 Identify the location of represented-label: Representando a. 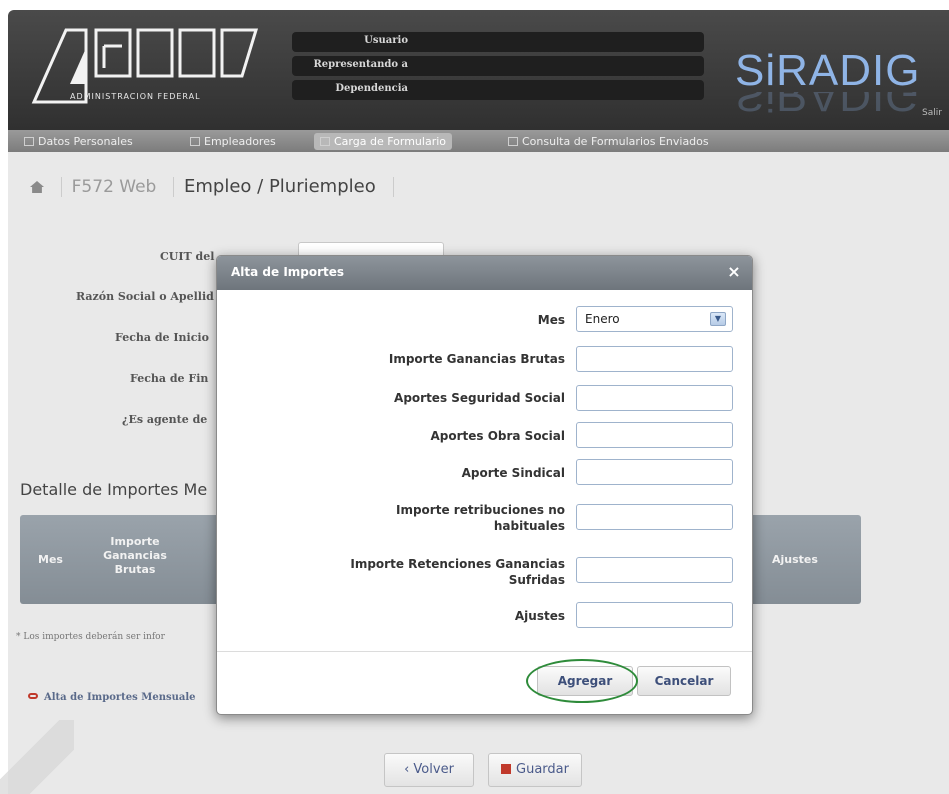
(360, 64).